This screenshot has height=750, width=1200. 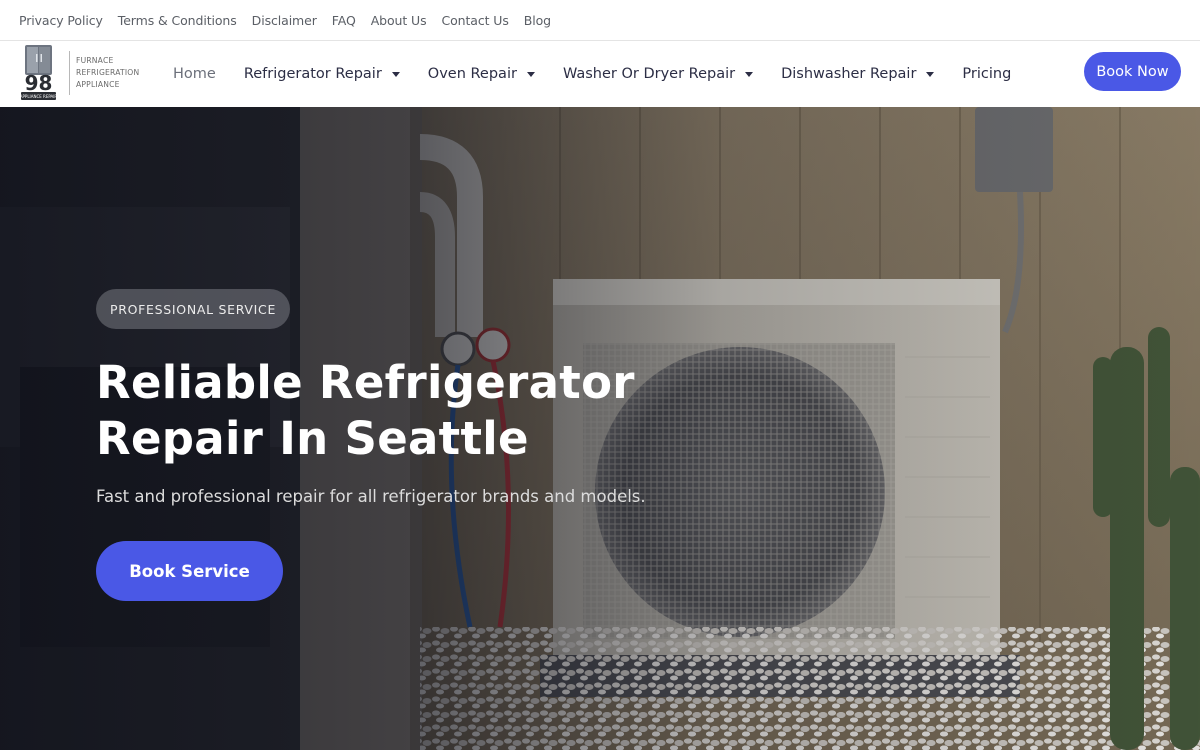 What do you see at coordinates (406, 411) in the screenshot?
I see `hero-title: Reliable Refrigerator Repair In Seattle` at bounding box center [406, 411].